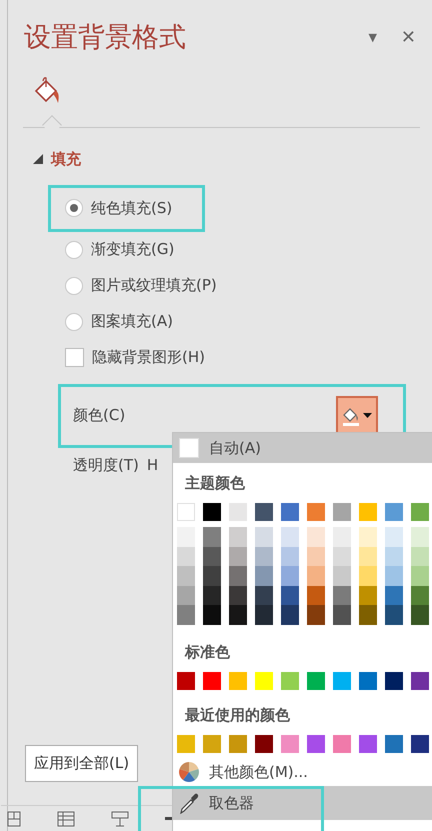  I want to click on option-label: 纯色填充(S), so click(131, 208).